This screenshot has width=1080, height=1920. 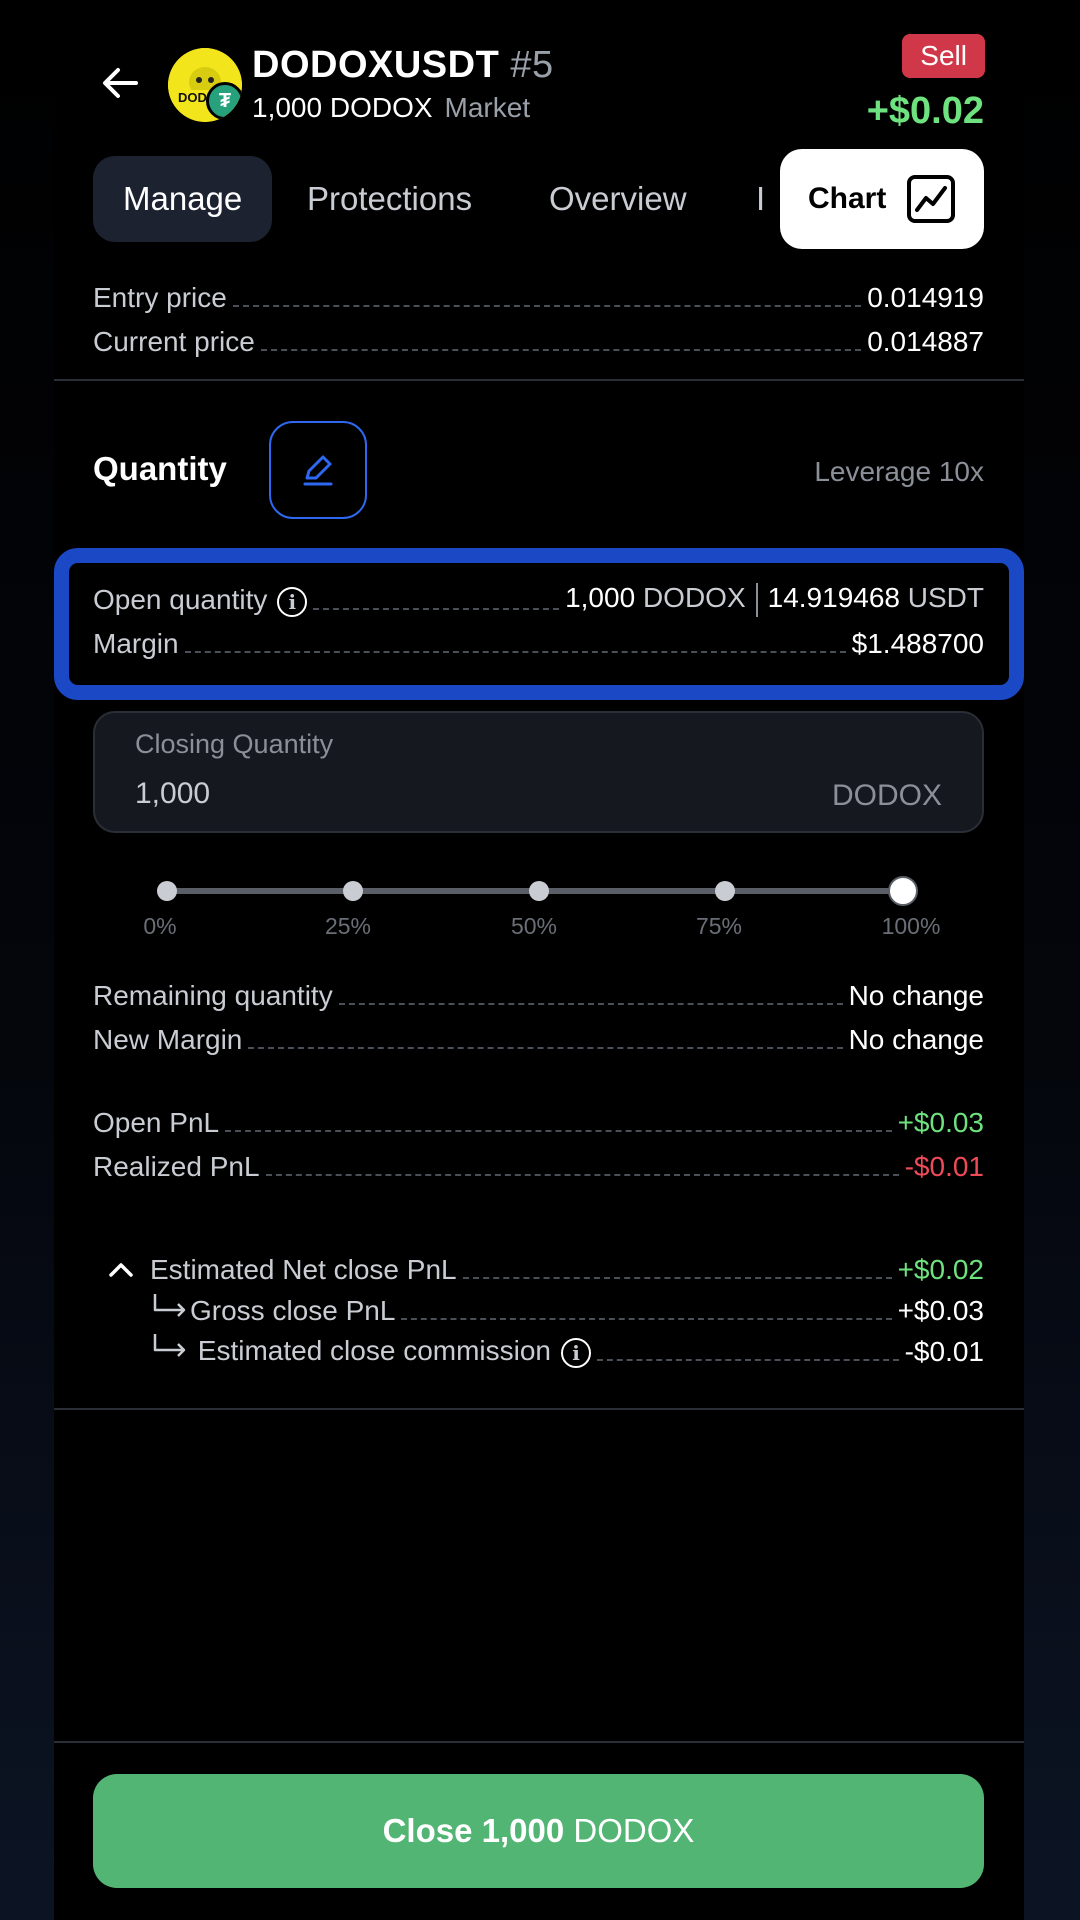 I want to click on pencil-icon, so click(x=318, y=470).